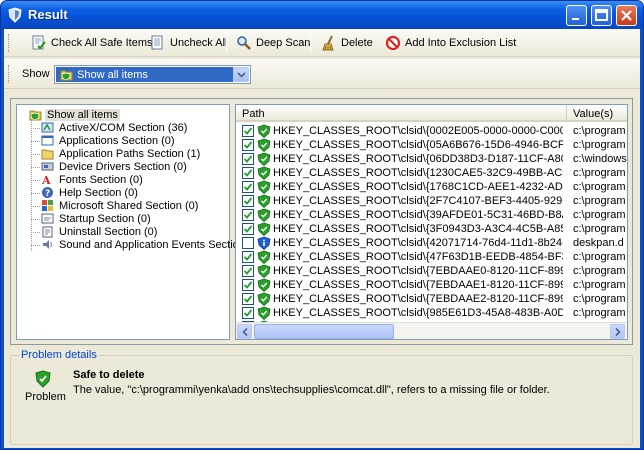  What do you see at coordinates (324, 331) in the screenshot?
I see `scroll-thumb` at bounding box center [324, 331].